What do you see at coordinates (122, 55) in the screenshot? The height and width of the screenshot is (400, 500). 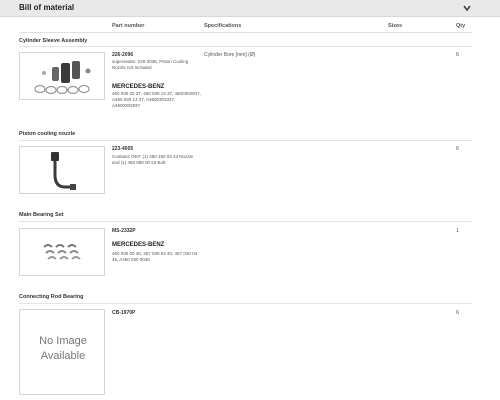 I see `part-number: 226-2096` at bounding box center [122, 55].